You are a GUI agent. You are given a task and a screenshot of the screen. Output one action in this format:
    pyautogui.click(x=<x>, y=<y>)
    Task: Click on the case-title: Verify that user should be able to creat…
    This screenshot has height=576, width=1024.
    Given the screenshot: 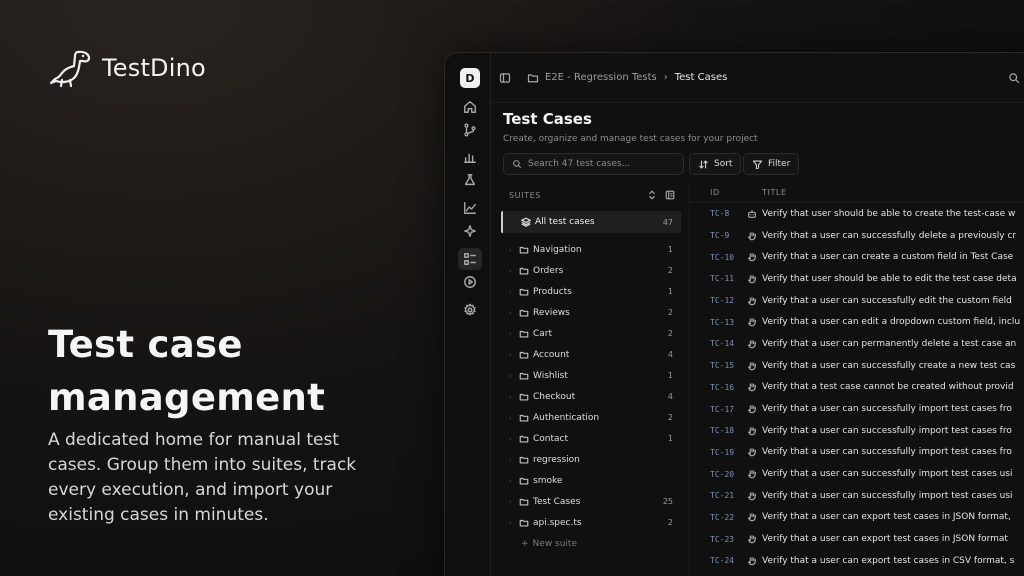 What is the action you would take?
    pyautogui.click(x=888, y=214)
    